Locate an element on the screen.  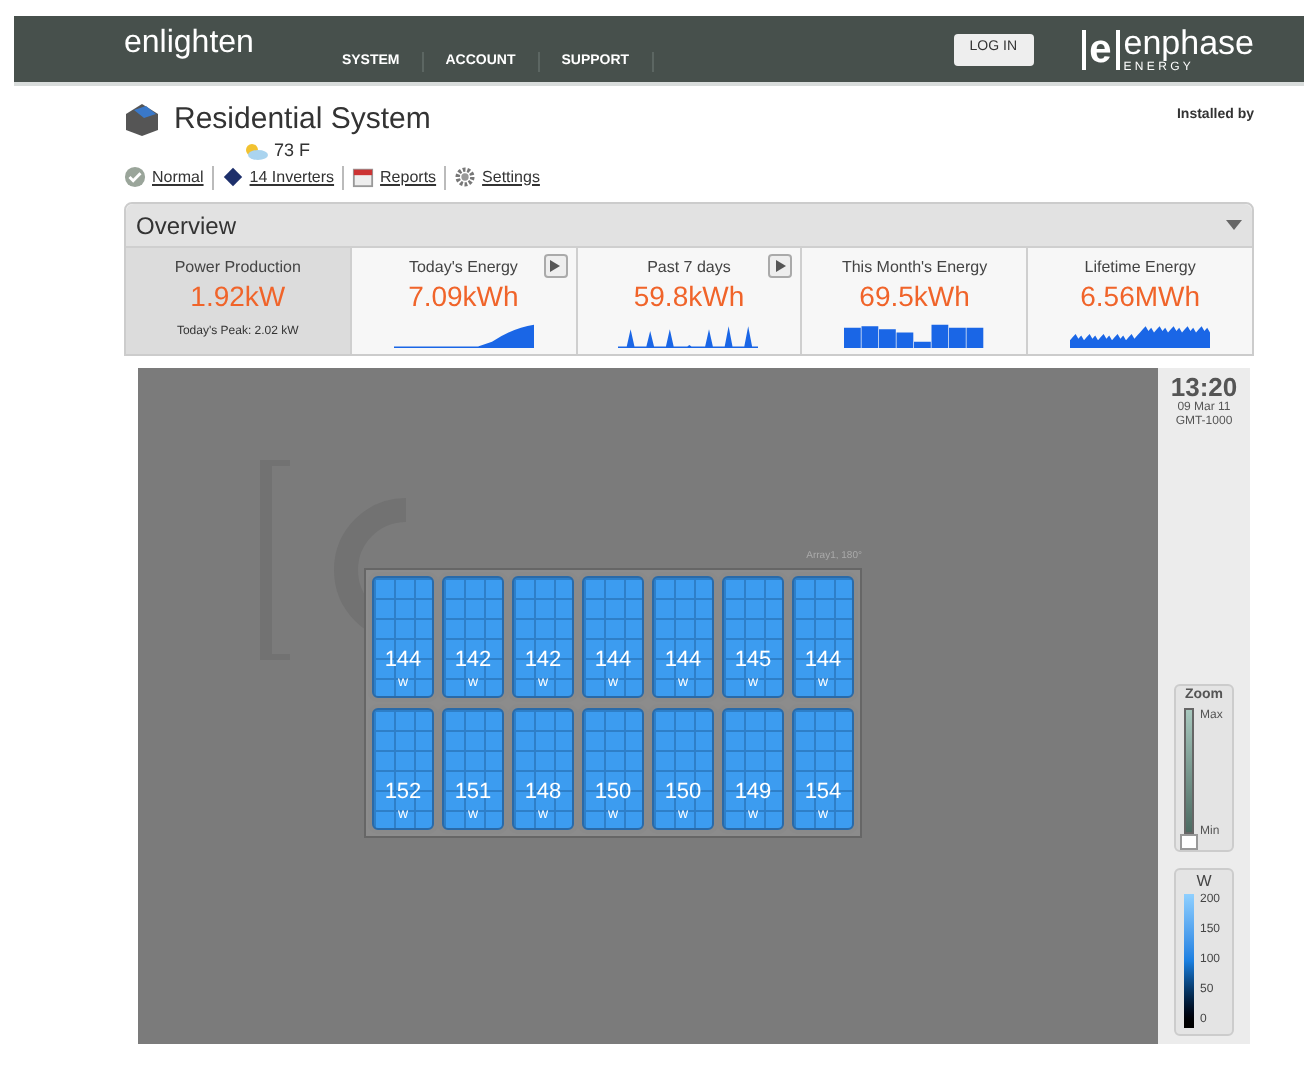
tile-label: Past 7 days is located at coordinates (689, 268).